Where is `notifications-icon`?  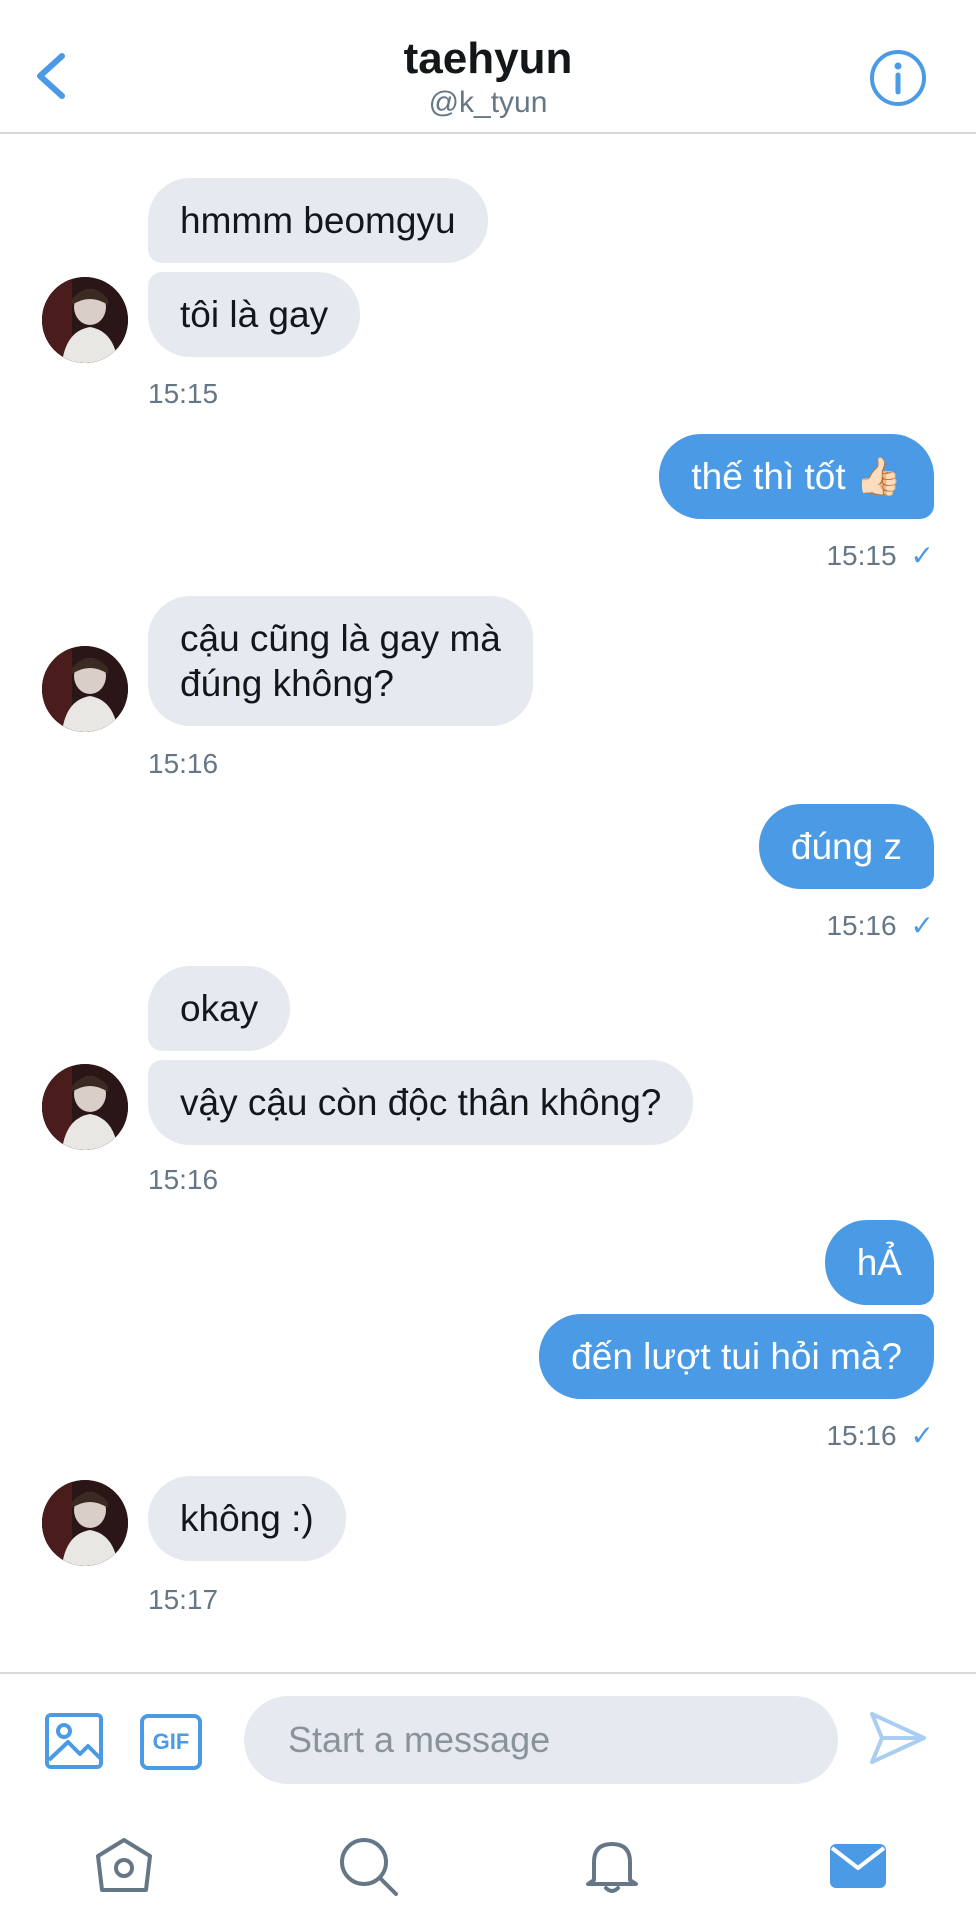
notifications-icon is located at coordinates (612, 1867).